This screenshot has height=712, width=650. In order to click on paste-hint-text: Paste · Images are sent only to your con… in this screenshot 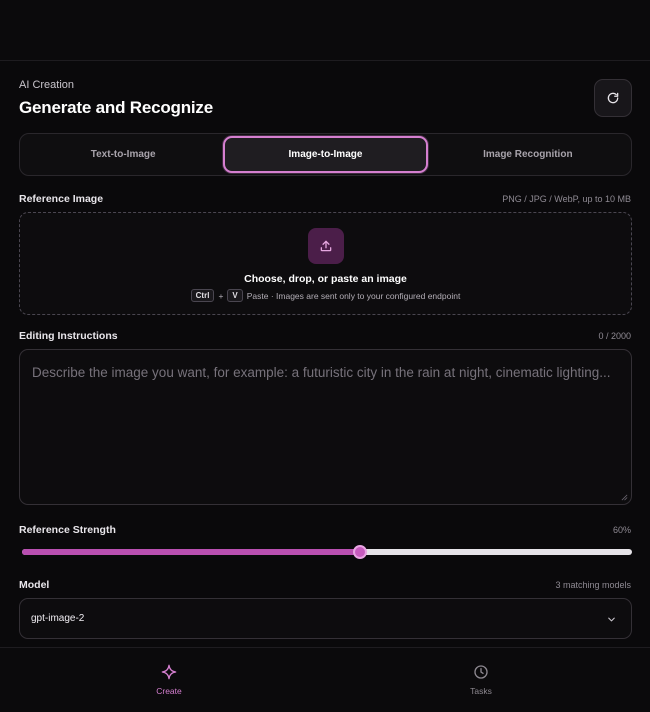, I will do `click(353, 295)`.